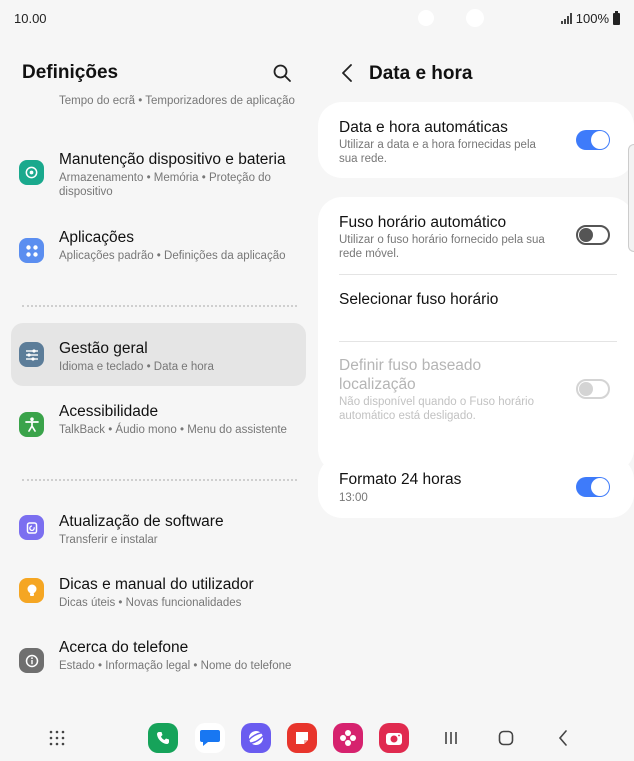 This screenshot has height=761, width=634. I want to click on search-icon, so click(282, 73).